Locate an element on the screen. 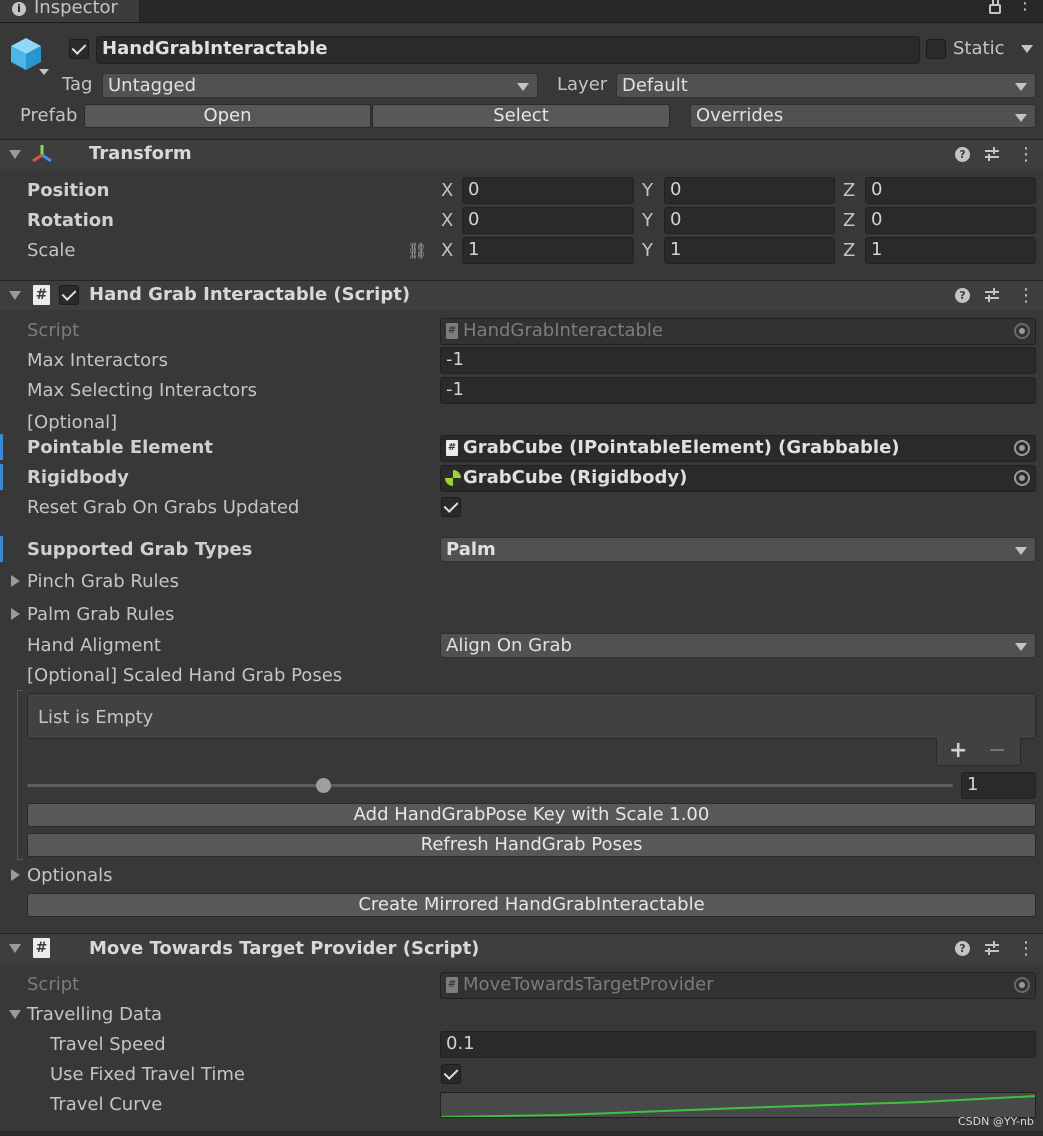 This screenshot has height=1136, width=1043. mttp-foldout-arrow is located at coordinates (15, 948).